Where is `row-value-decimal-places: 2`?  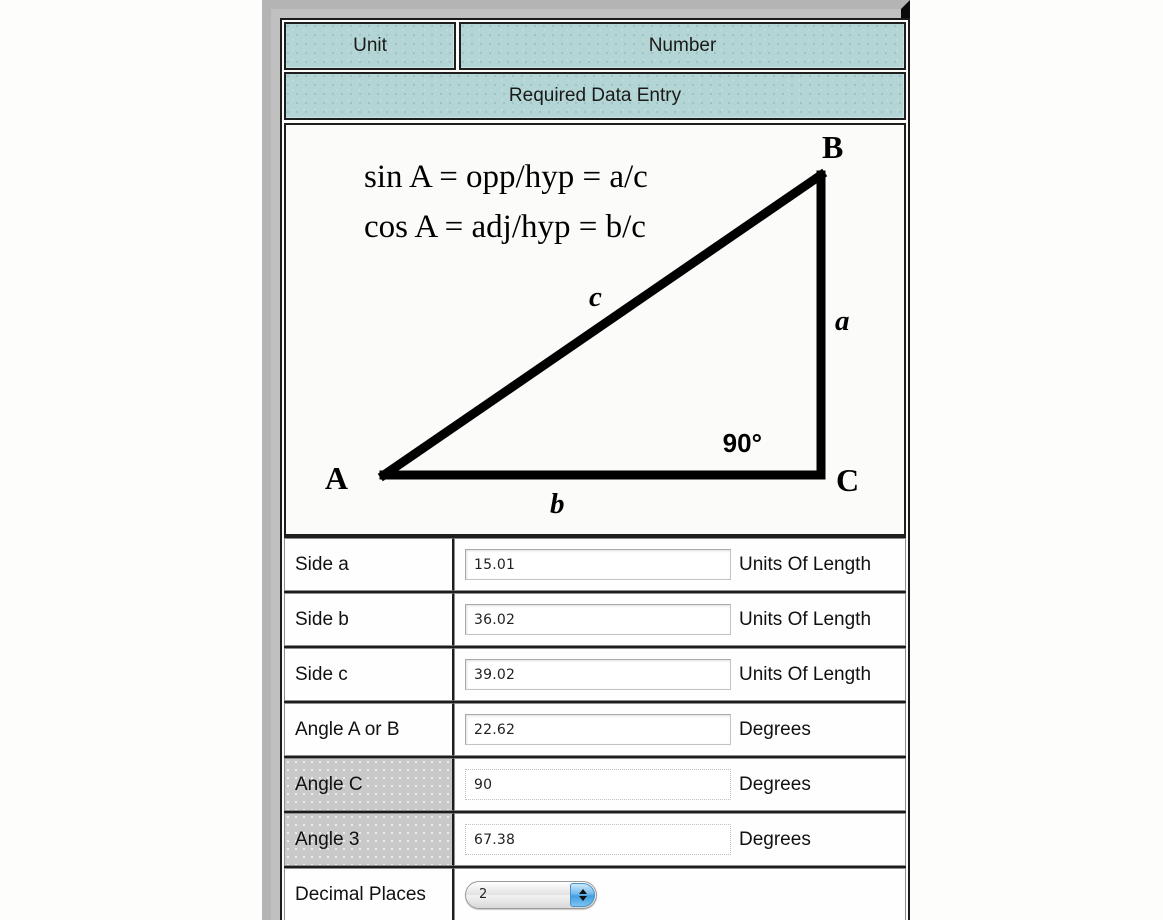 row-value-decimal-places: 2 is located at coordinates (680, 894).